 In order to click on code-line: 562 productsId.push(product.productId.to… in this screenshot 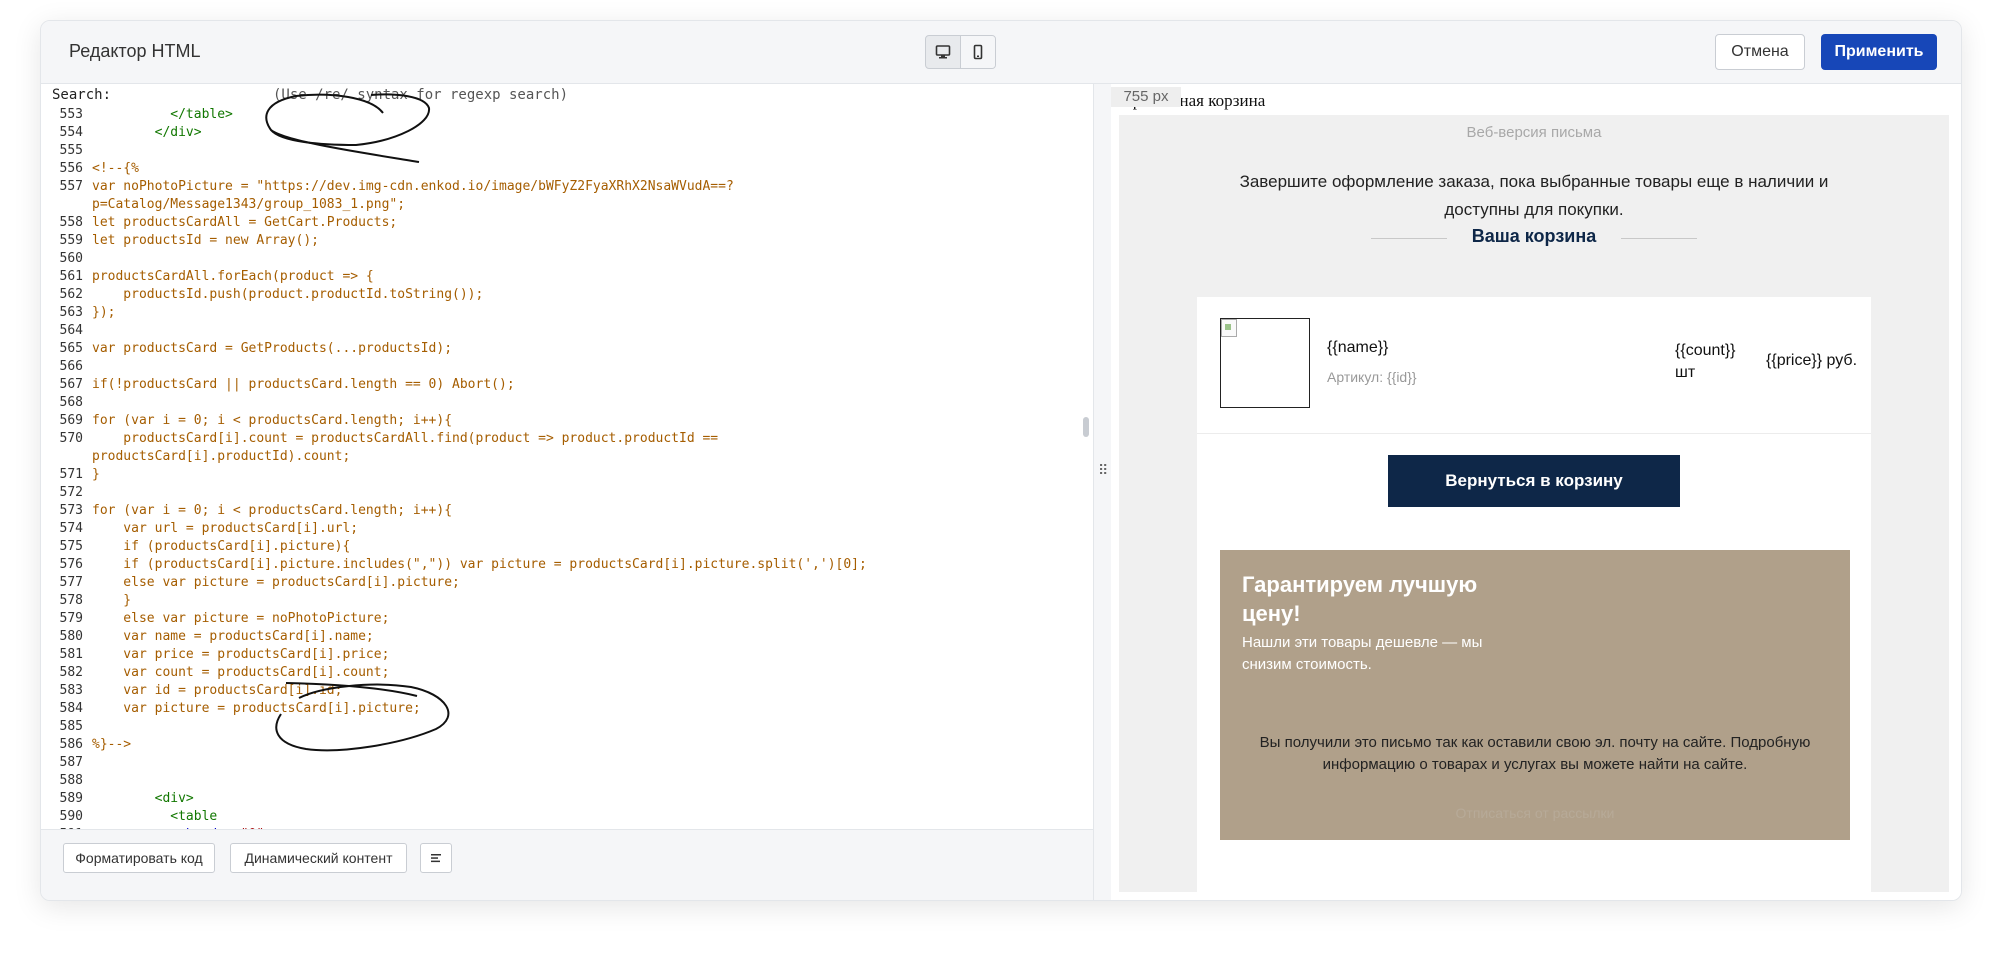, I will do `click(566, 295)`.